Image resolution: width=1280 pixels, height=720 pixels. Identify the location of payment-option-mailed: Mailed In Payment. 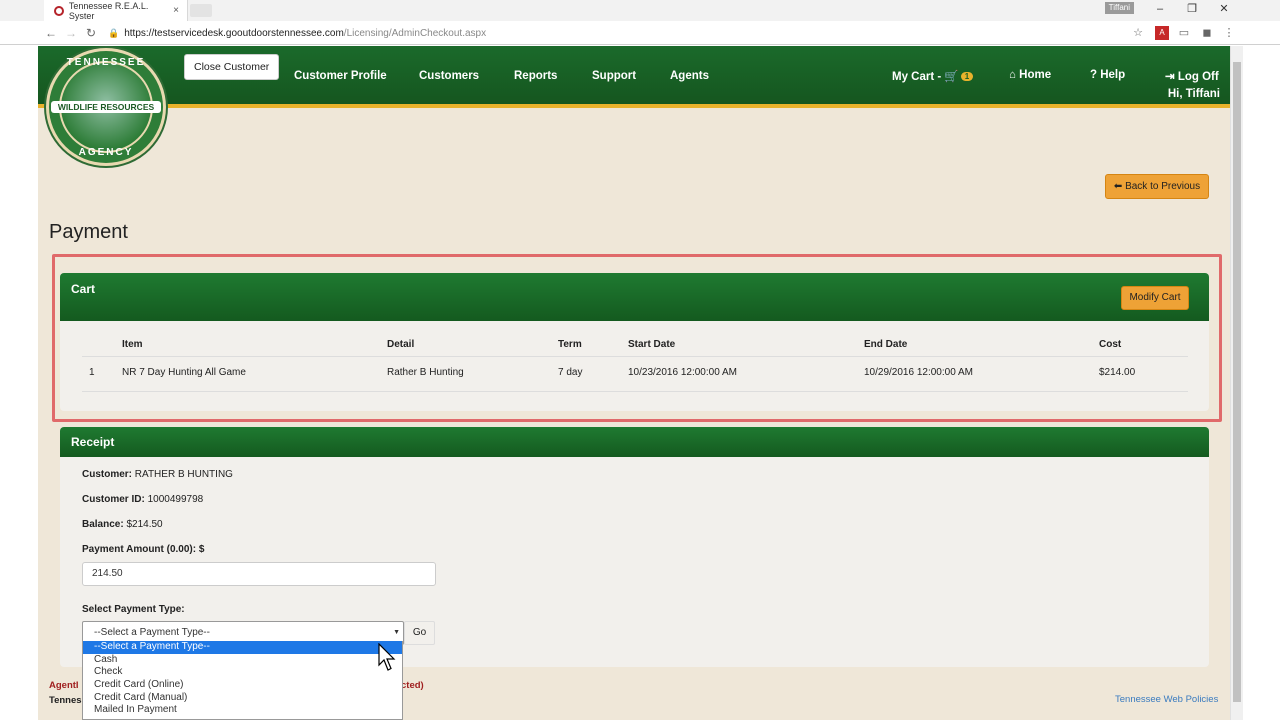
(242, 710).